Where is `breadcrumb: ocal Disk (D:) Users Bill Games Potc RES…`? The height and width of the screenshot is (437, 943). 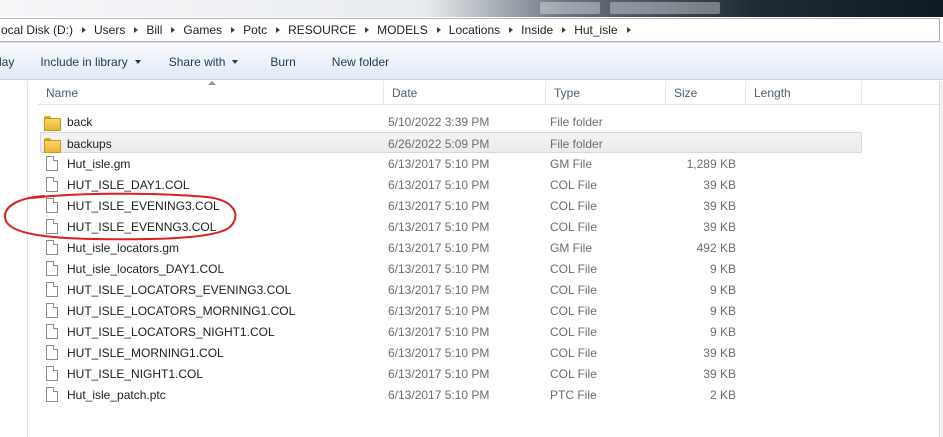 breadcrumb: ocal Disk (D:) Users Bill Games Potc RES… is located at coordinates (470, 30).